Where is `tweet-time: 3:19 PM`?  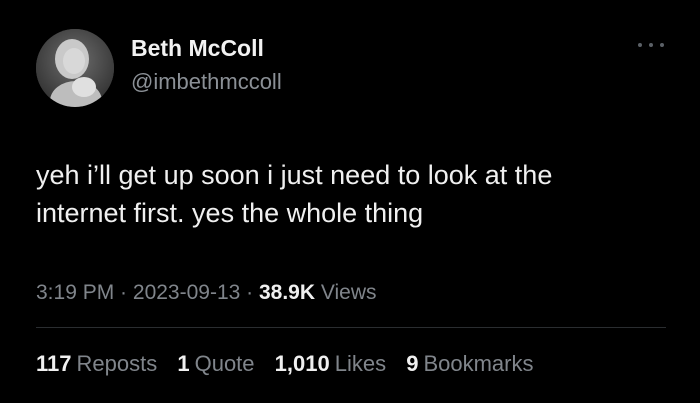 tweet-time: 3:19 PM is located at coordinates (75, 292).